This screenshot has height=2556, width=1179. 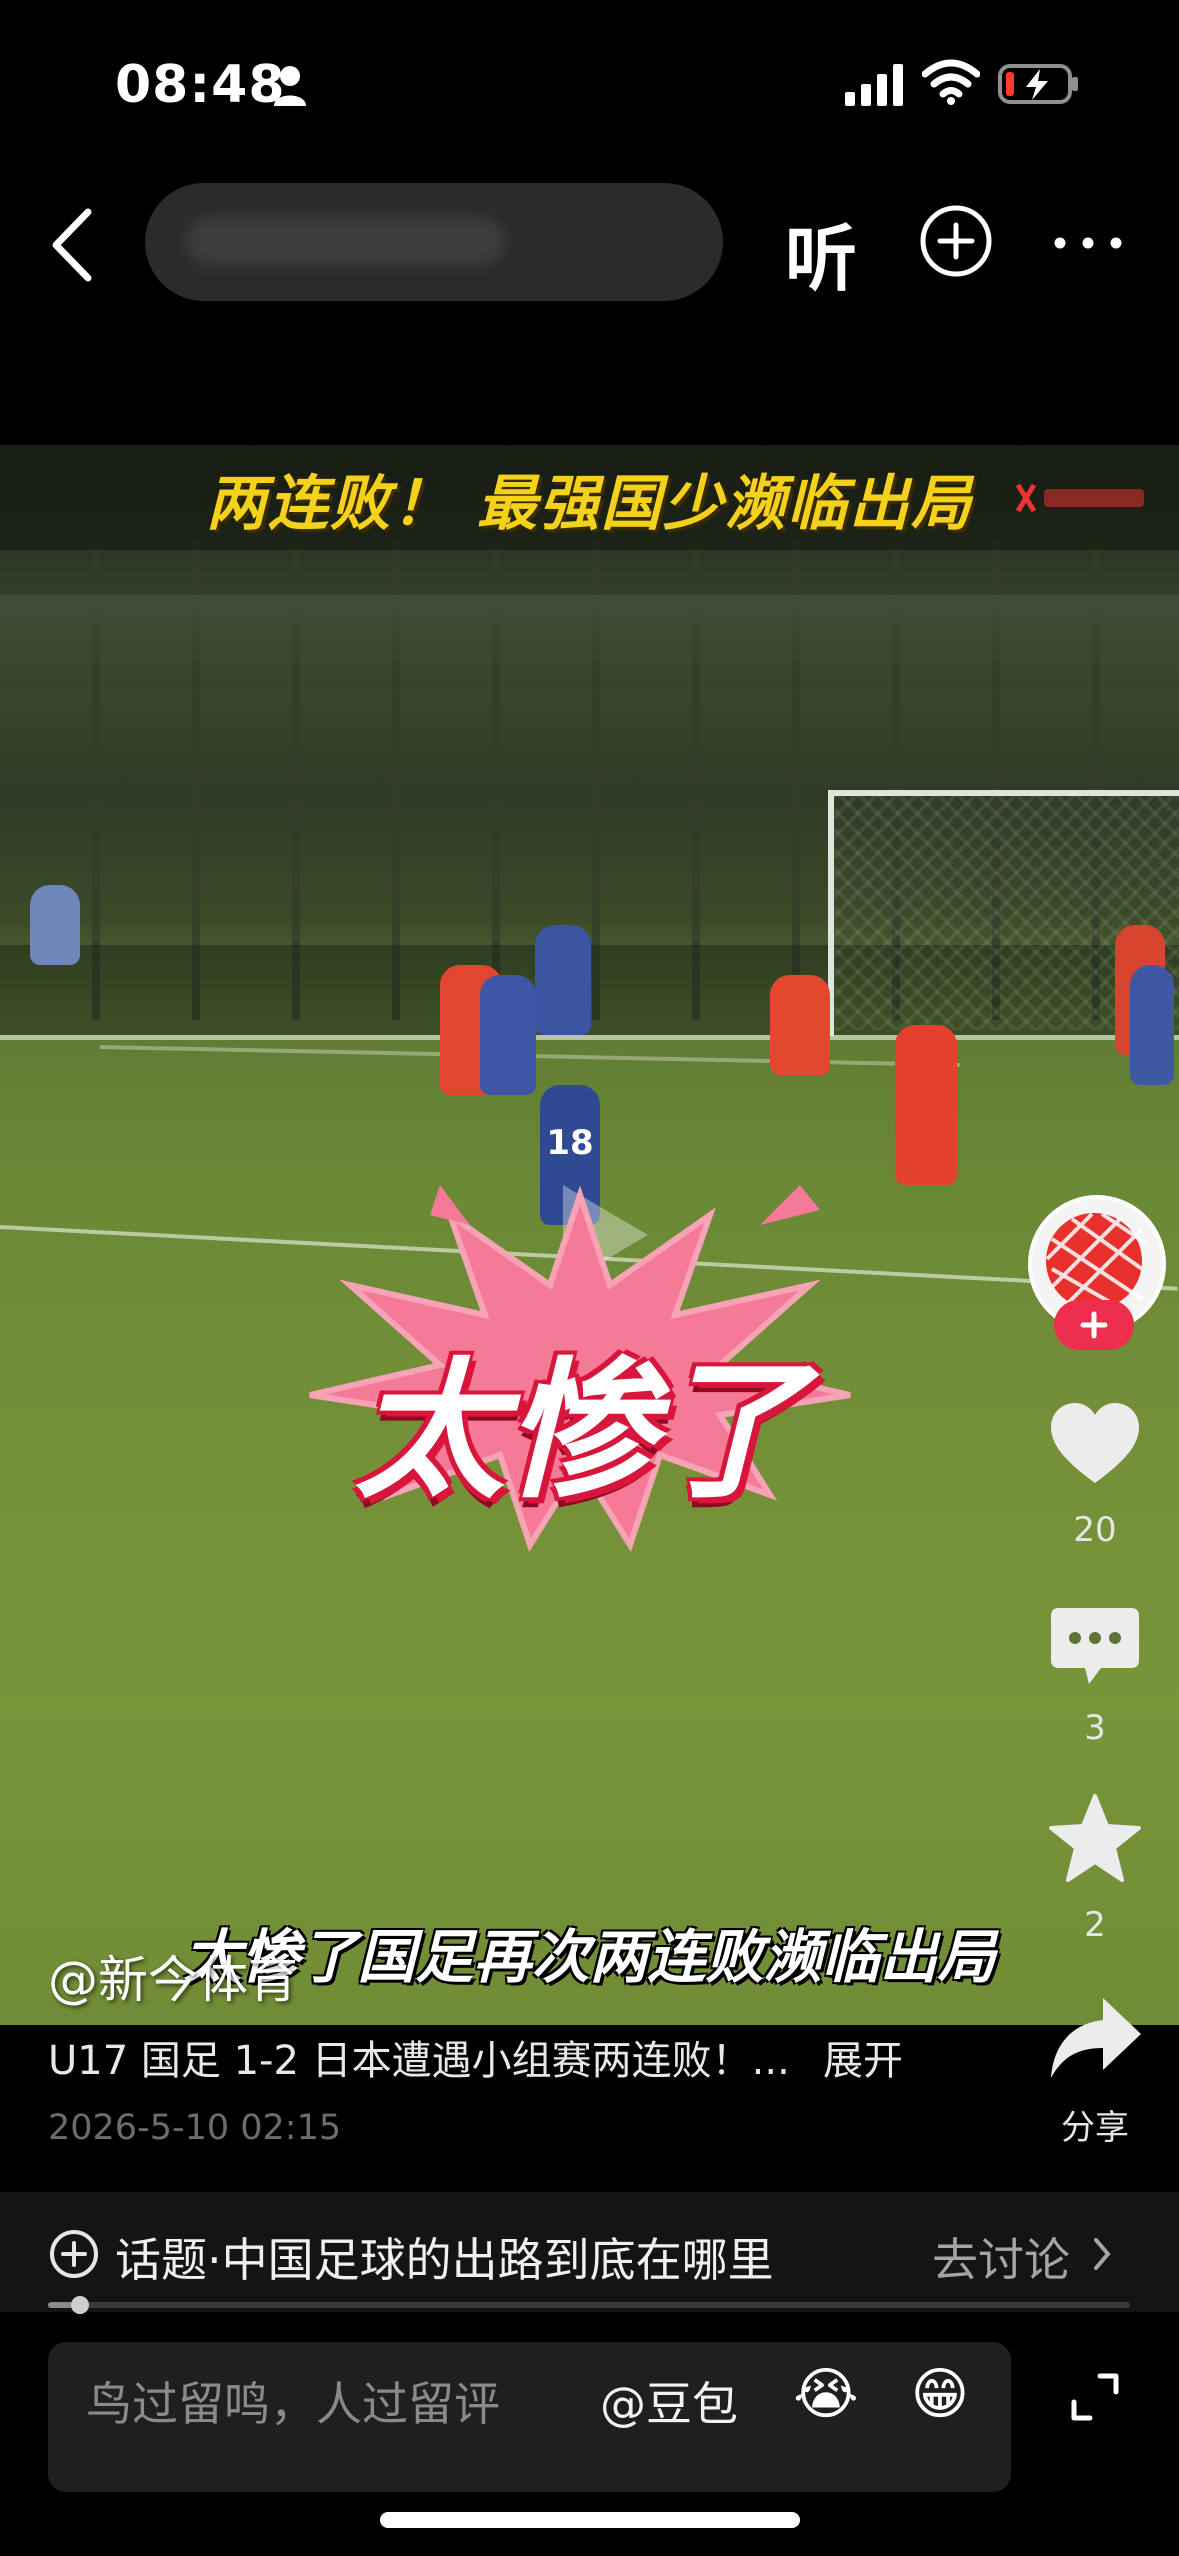 I want to click on emoji-grinning-button: 😁, so click(x=940, y=2395).